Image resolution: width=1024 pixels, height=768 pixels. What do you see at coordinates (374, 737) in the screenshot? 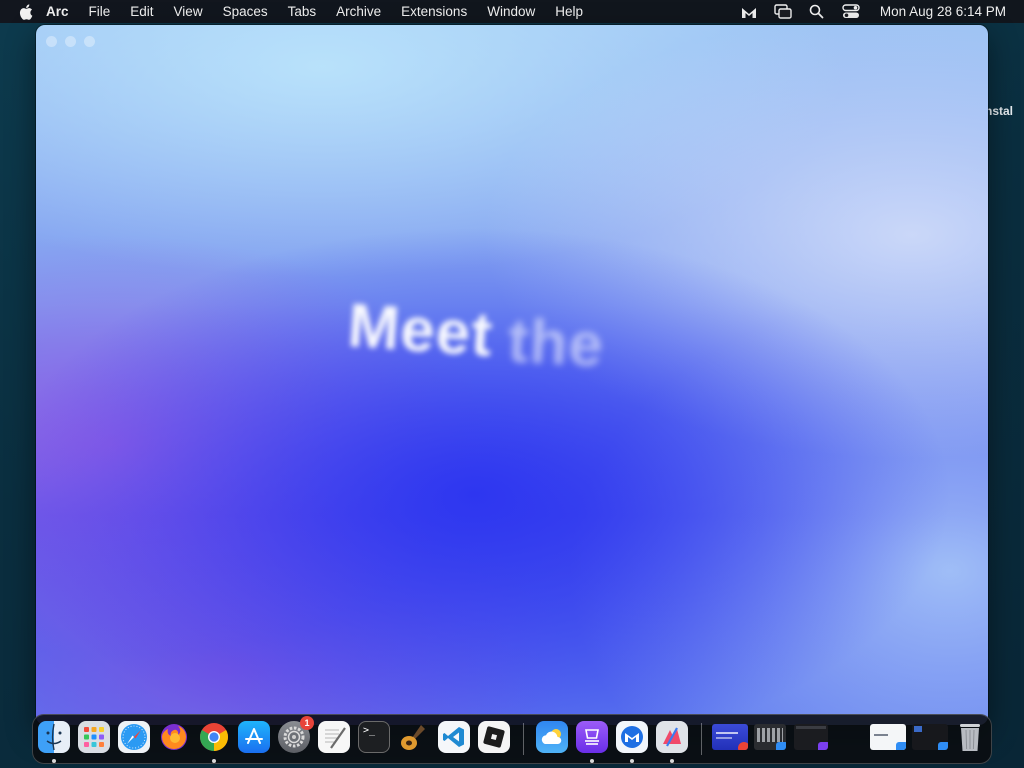
I see `terminal-icon: >_` at bounding box center [374, 737].